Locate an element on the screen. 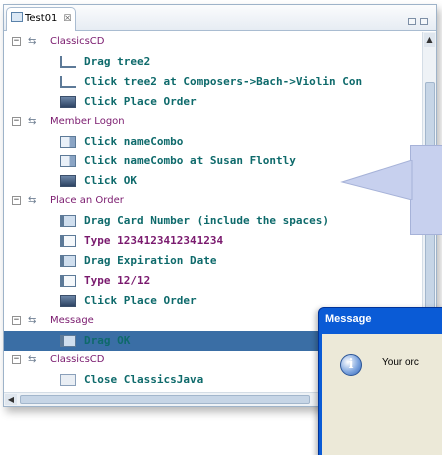  test-file-icon is located at coordinates (17, 17).